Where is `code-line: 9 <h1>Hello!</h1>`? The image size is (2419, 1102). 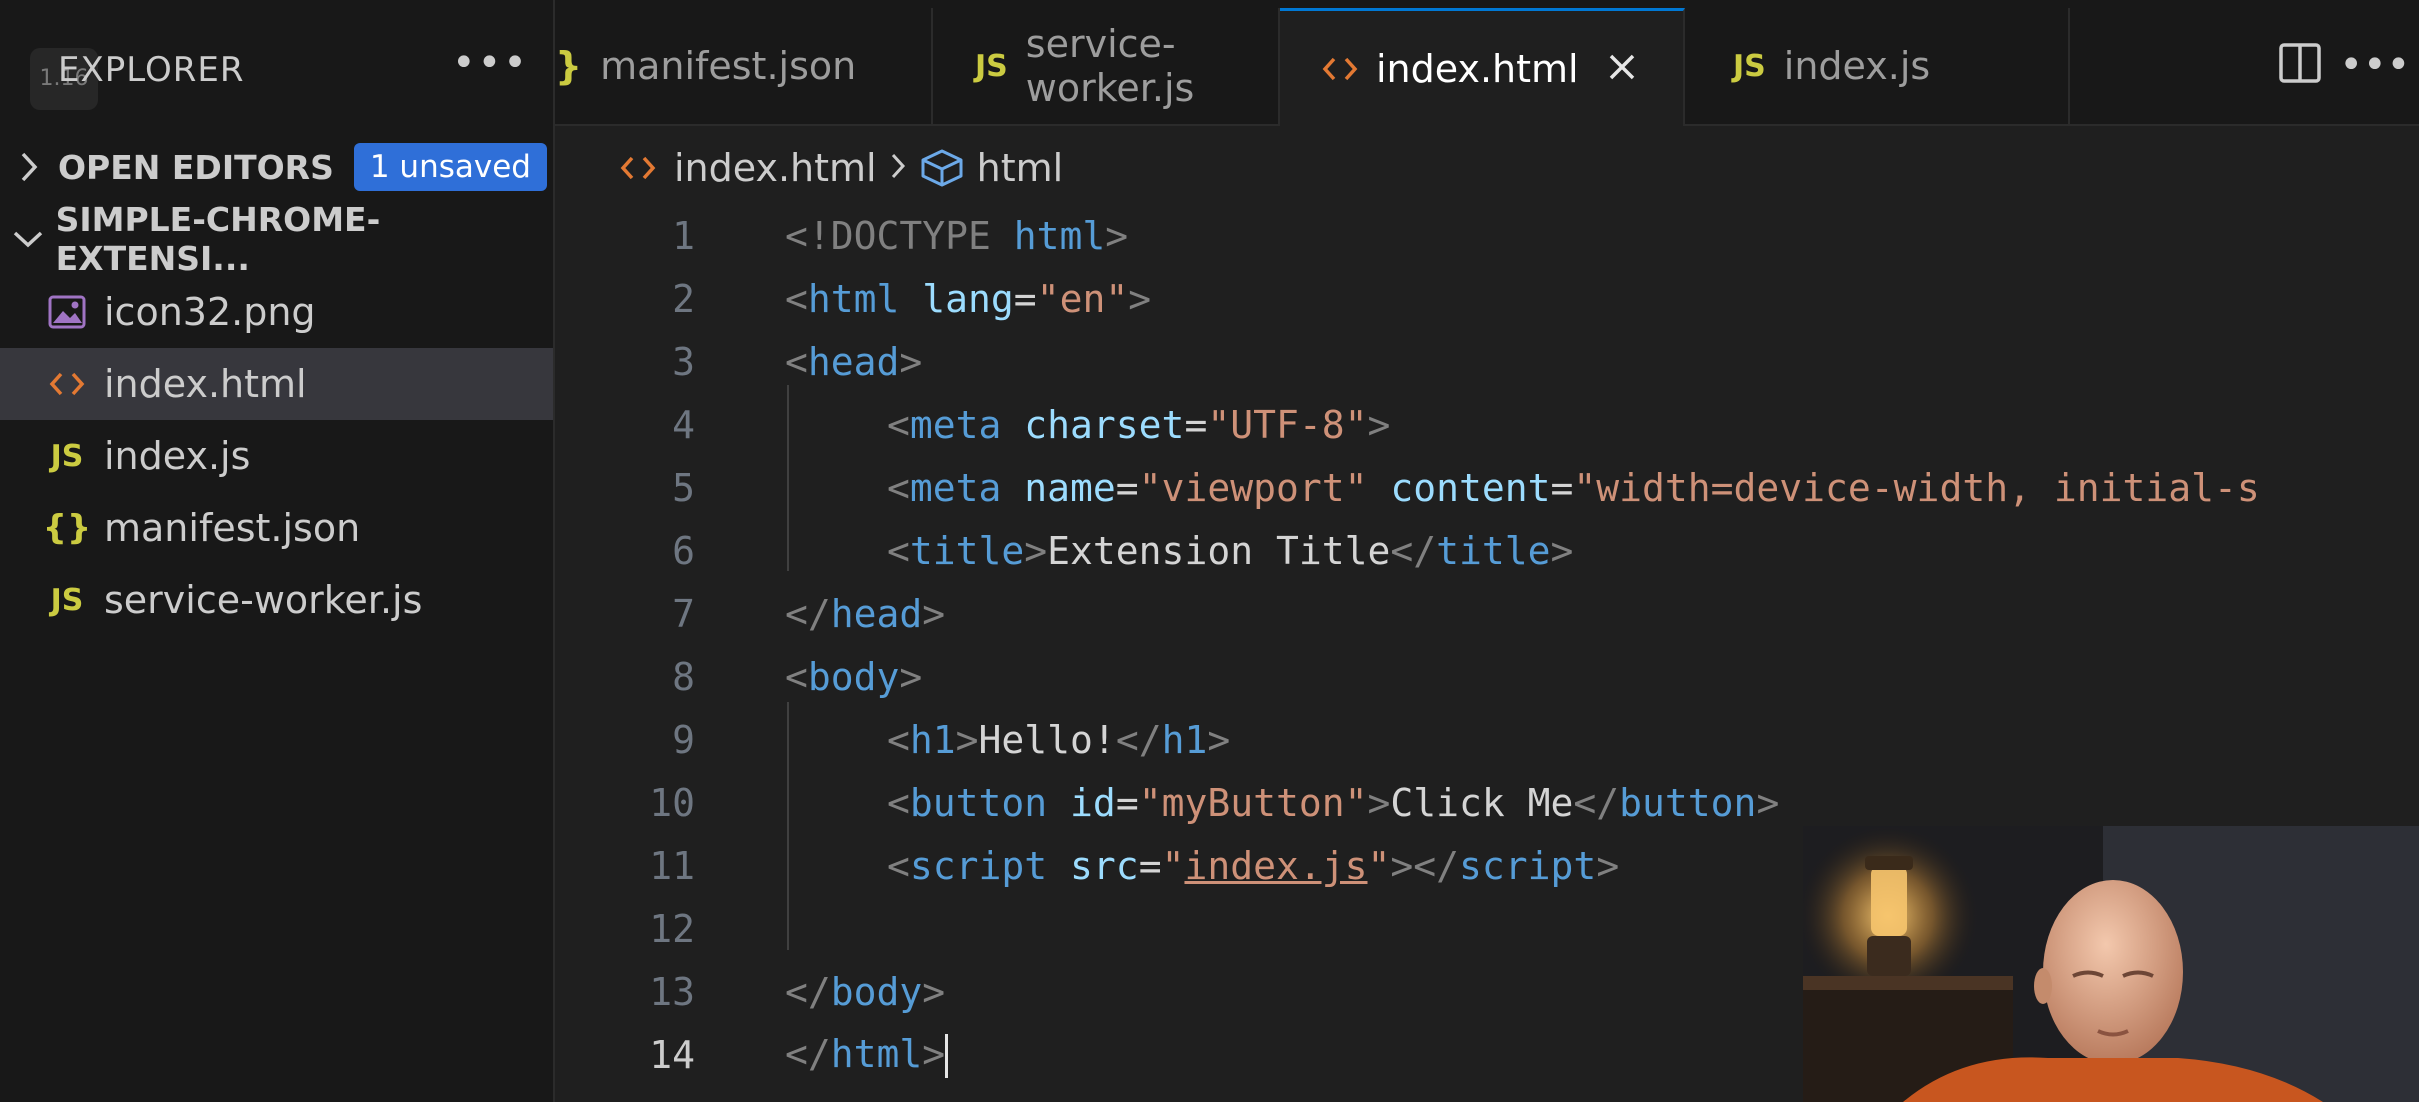
code-line: 9 <h1>Hello!</h1> is located at coordinates (1487, 740).